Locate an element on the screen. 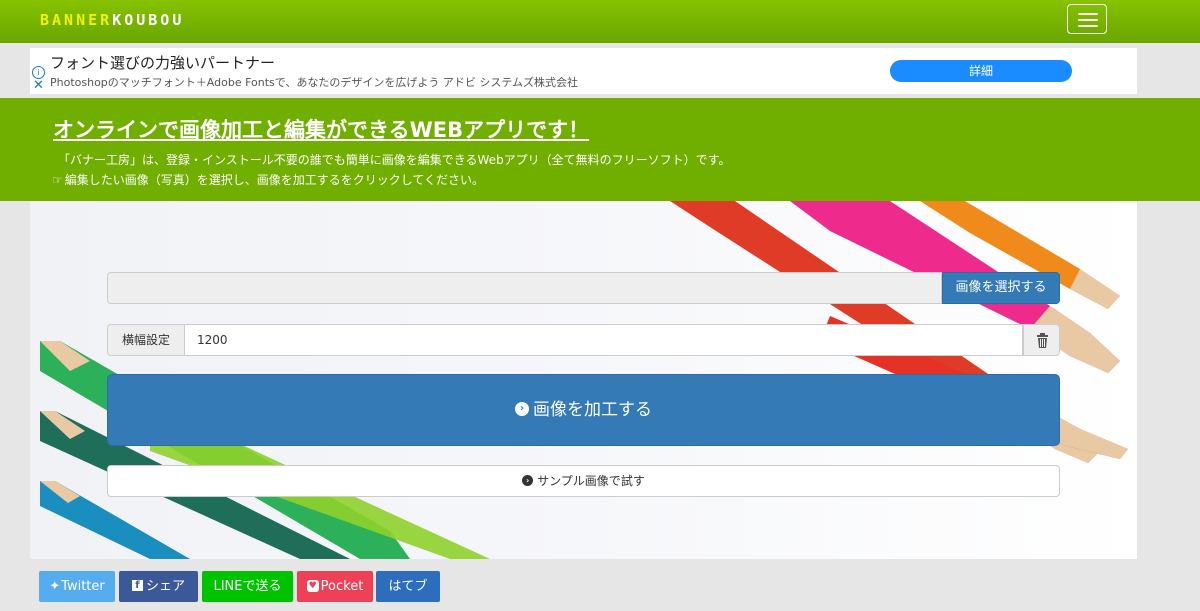 Image resolution: width=1200 pixels, height=611 pixels. ad-detail-button: 詳細 is located at coordinates (981, 71).